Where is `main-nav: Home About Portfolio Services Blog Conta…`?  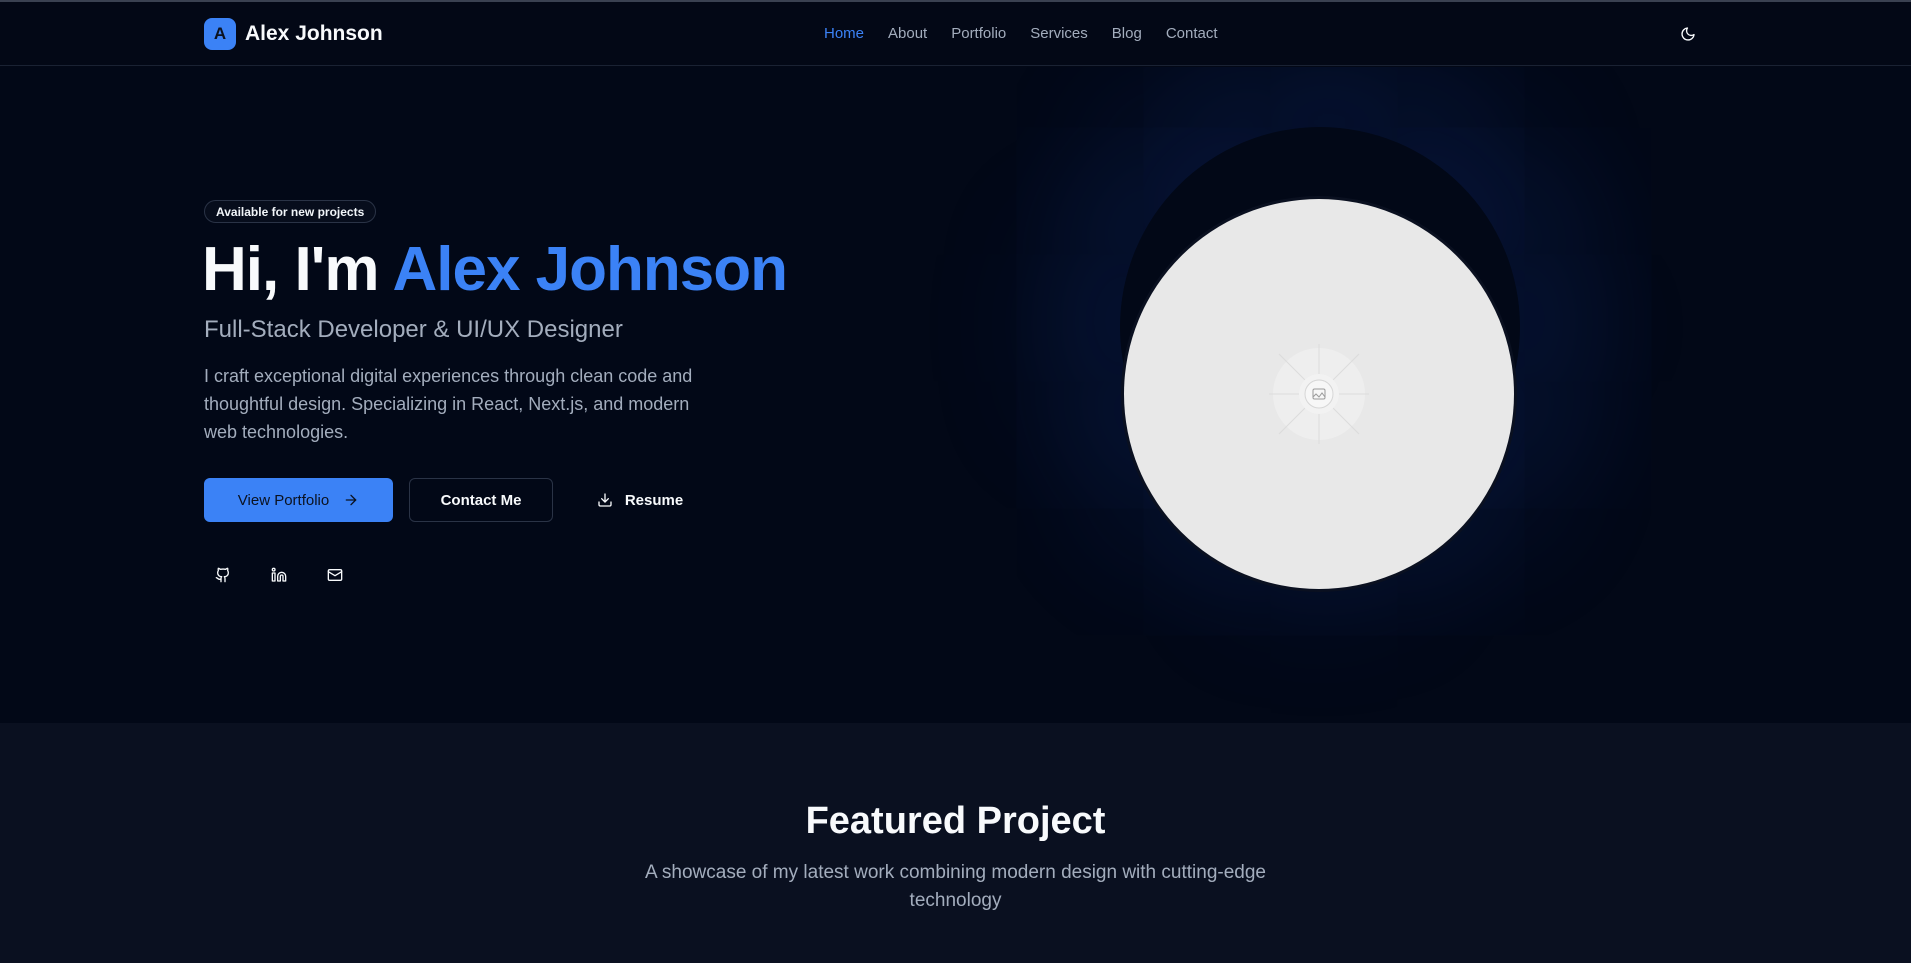
main-nav: Home About Portfolio Services Blog Conta… is located at coordinates (1033, 33).